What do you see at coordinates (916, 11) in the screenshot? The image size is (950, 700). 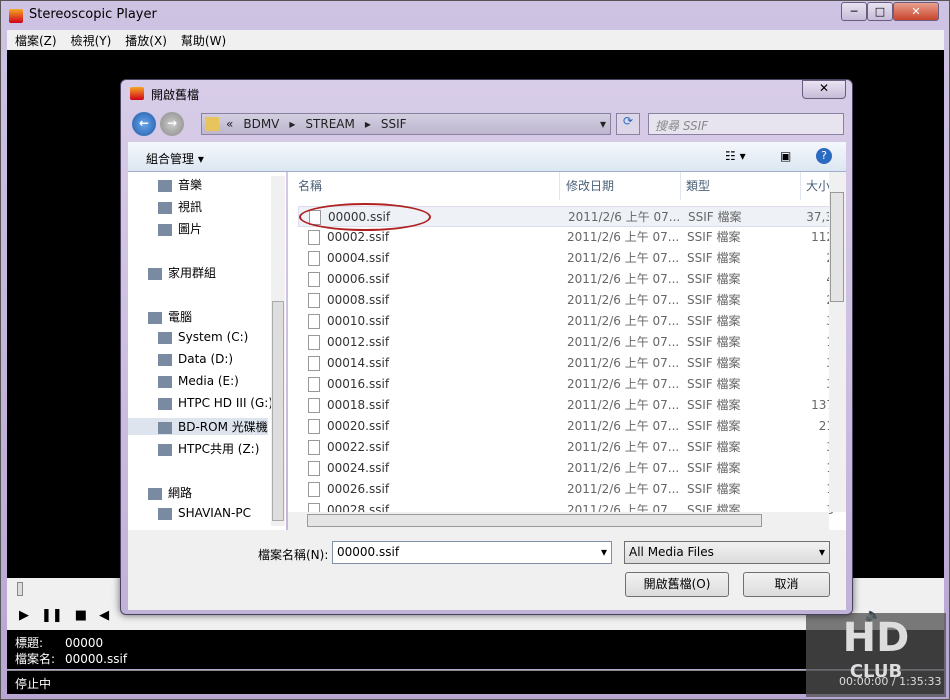 I see `close-button: ✕` at bounding box center [916, 11].